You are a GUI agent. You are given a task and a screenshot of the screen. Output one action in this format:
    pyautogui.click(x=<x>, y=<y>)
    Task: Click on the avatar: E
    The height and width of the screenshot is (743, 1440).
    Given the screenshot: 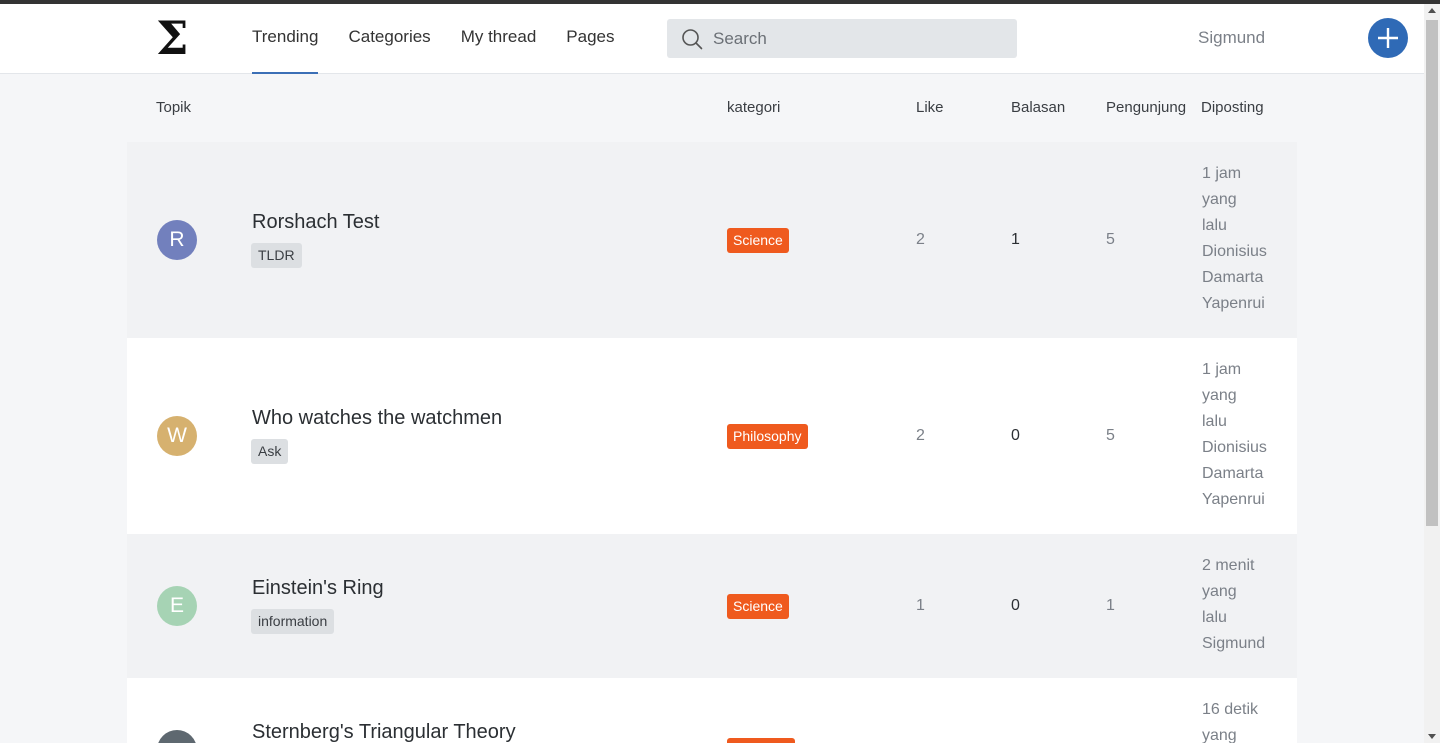 What is the action you would take?
    pyautogui.click(x=177, y=606)
    